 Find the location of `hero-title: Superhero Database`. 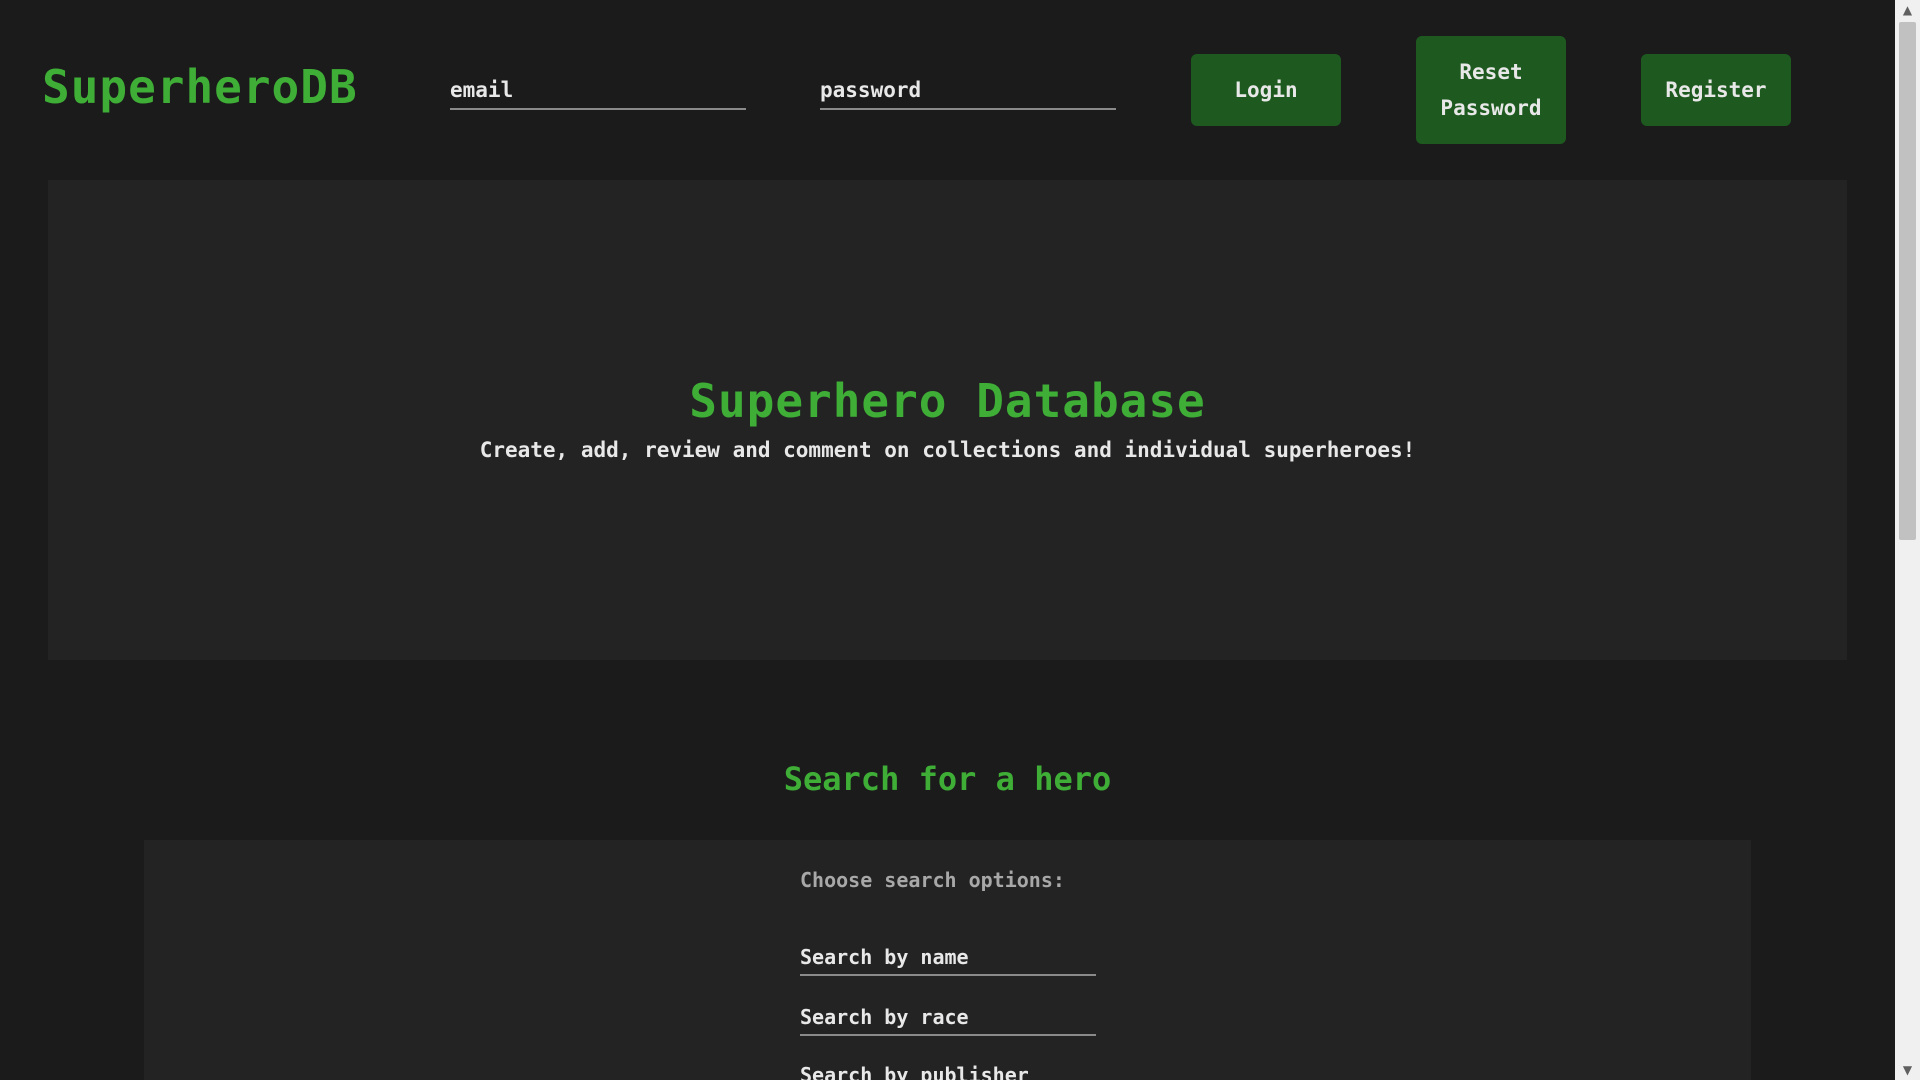

hero-title: Superhero Database is located at coordinates (947, 401).